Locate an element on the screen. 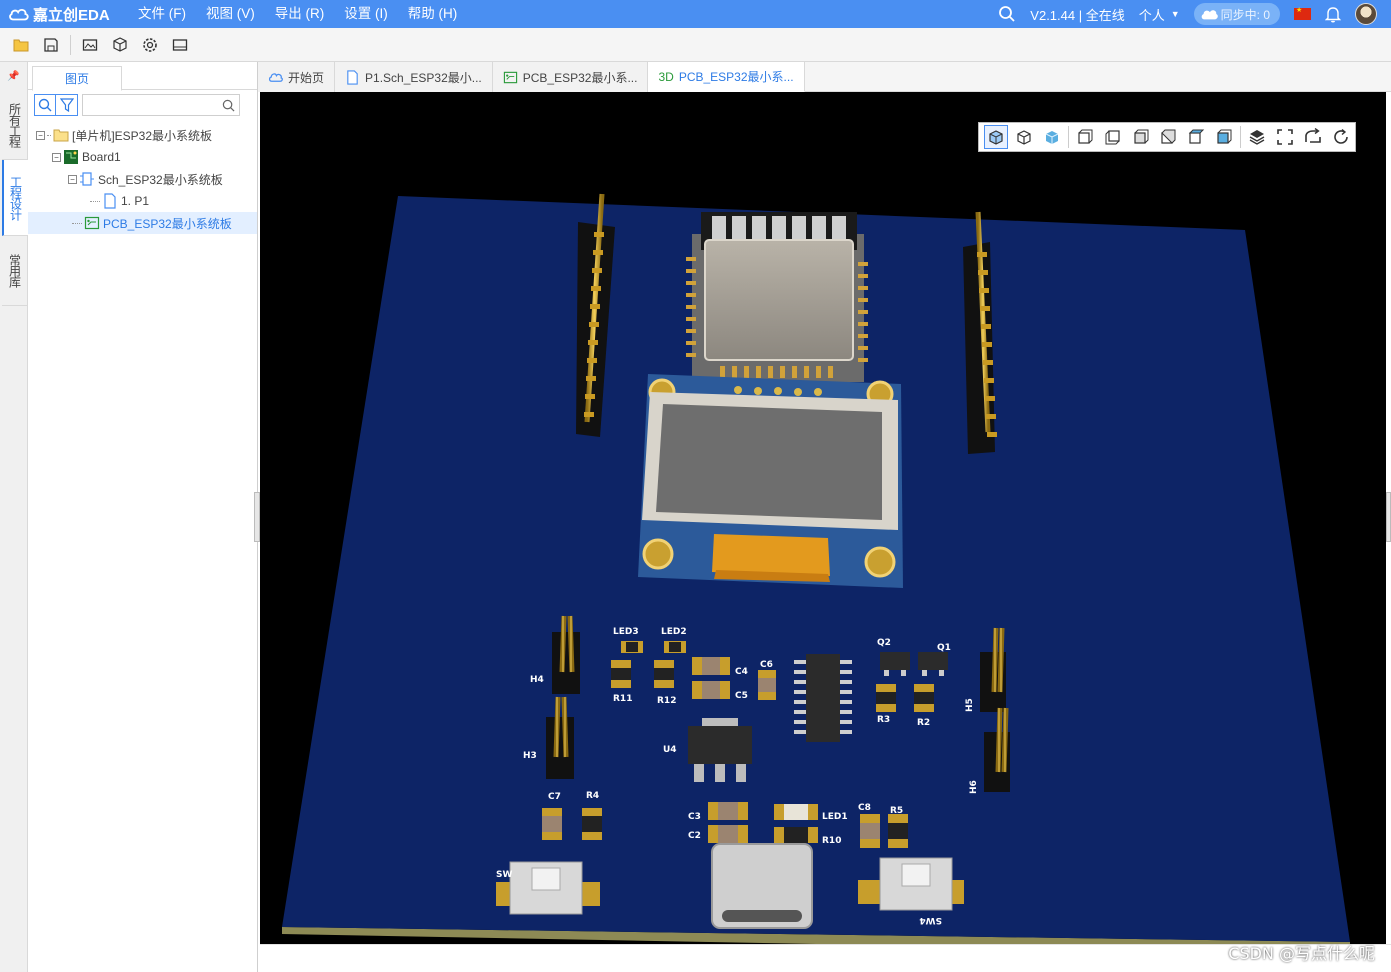 The image size is (1391, 972). tab-label: 开始页 is located at coordinates (306, 77).